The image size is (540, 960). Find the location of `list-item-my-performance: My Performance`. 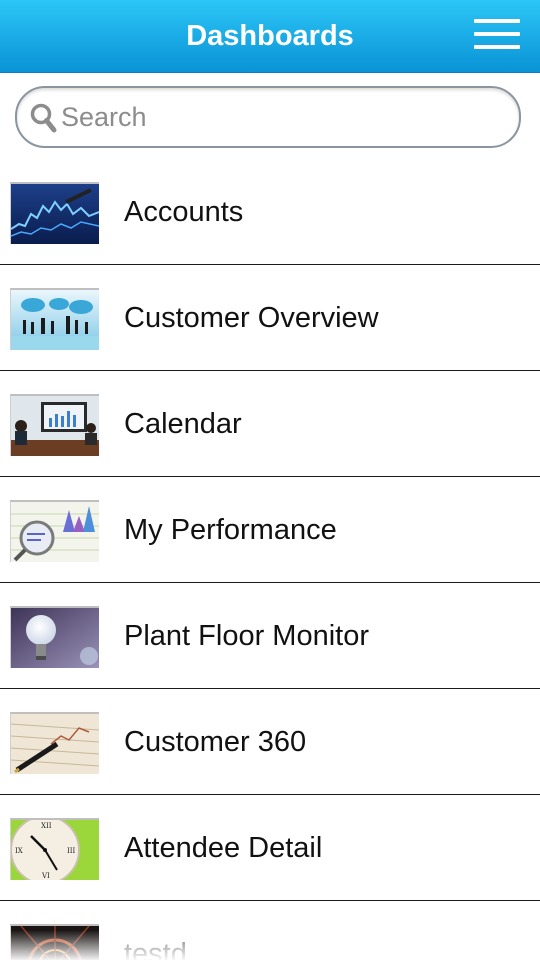

list-item-my-performance: My Performance is located at coordinates (270, 530).